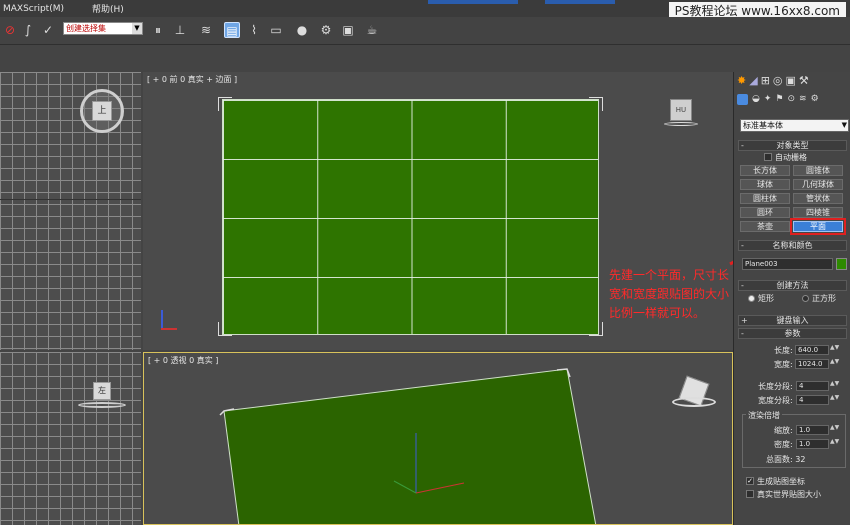 Image resolution: width=850 pixels, height=525 pixels. Describe the element at coordinates (254, 30) in the screenshot. I see `curve-editor-icon: ⌇` at that location.